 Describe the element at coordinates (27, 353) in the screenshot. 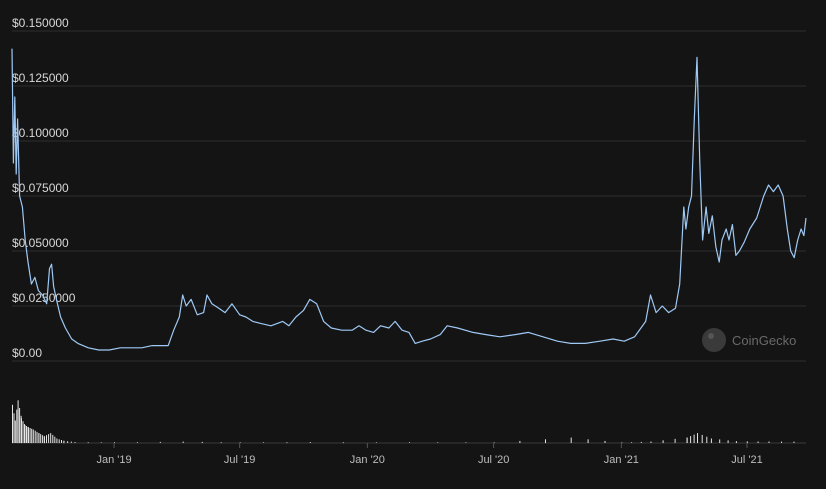

I see `y-tick-label: $0.00` at that location.